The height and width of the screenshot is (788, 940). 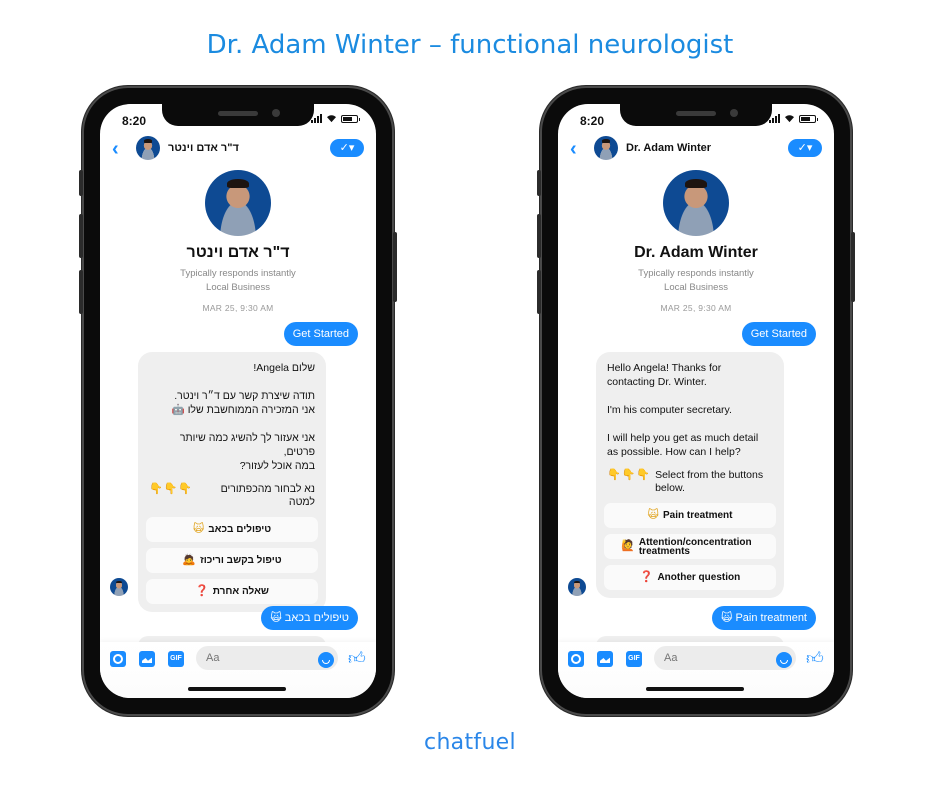 I want to click on user-reply-bubble: 🙀 Pain treatment, so click(x=763, y=618).